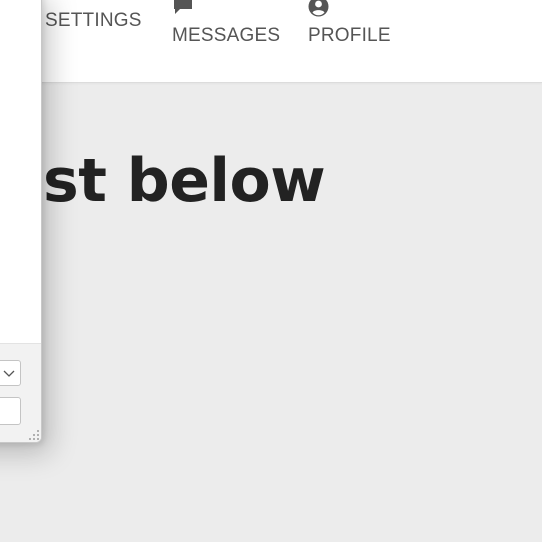  I want to click on nav-item-profile: PROFILE, so click(349, 36).